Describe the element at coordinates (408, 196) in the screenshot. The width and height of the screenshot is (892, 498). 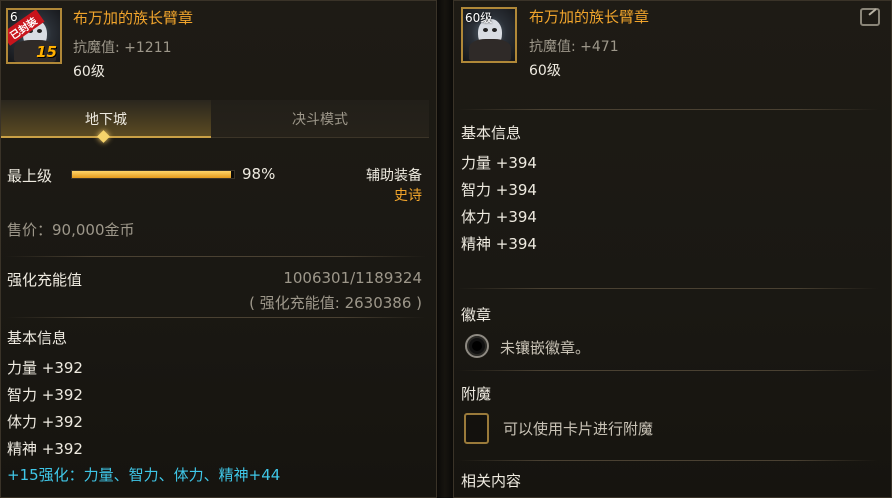
I see `item-rarity: 史诗` at that location.